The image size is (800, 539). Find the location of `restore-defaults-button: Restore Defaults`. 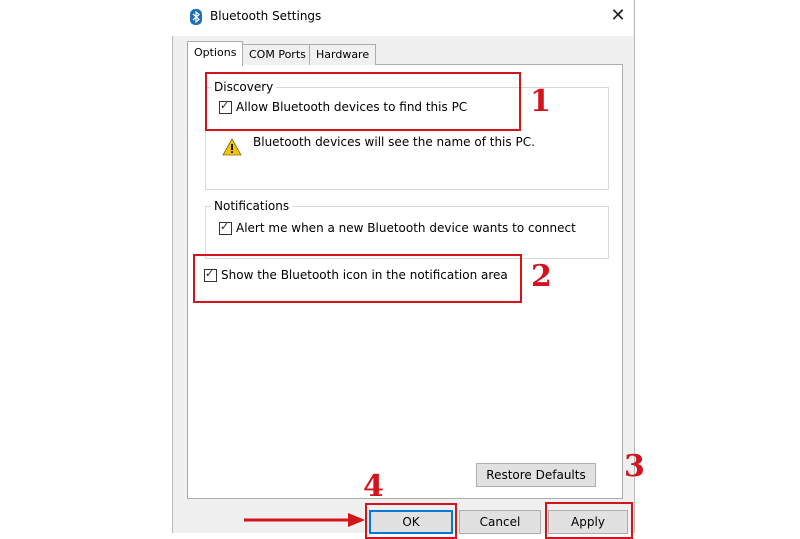

restore-defaults-button: Restore Defaults is located at coordinates (536, 475).